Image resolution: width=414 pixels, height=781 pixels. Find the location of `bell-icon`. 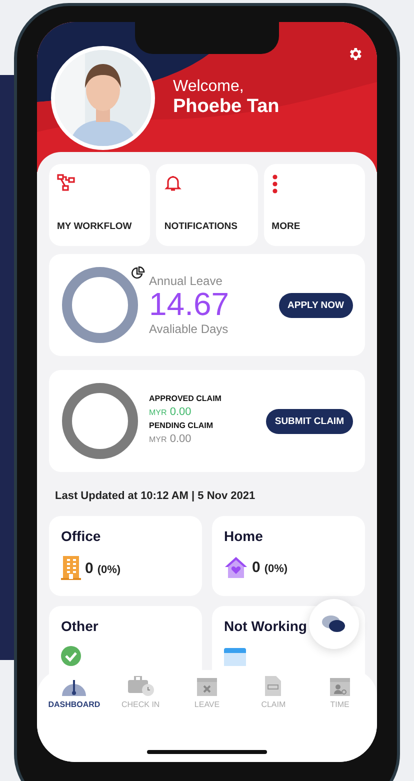

bell-icon is located at coordinates (173, 183).